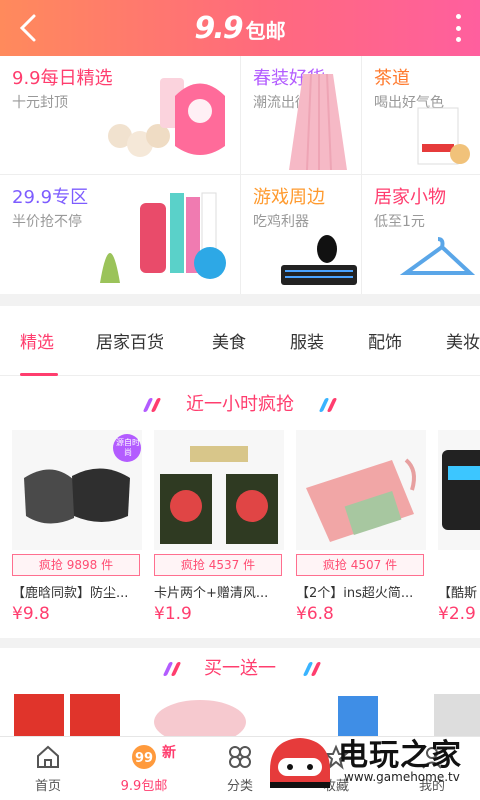 This screenshot has height=800, width=480. I want to click on tab-featured: 精选, so click(37, 340).